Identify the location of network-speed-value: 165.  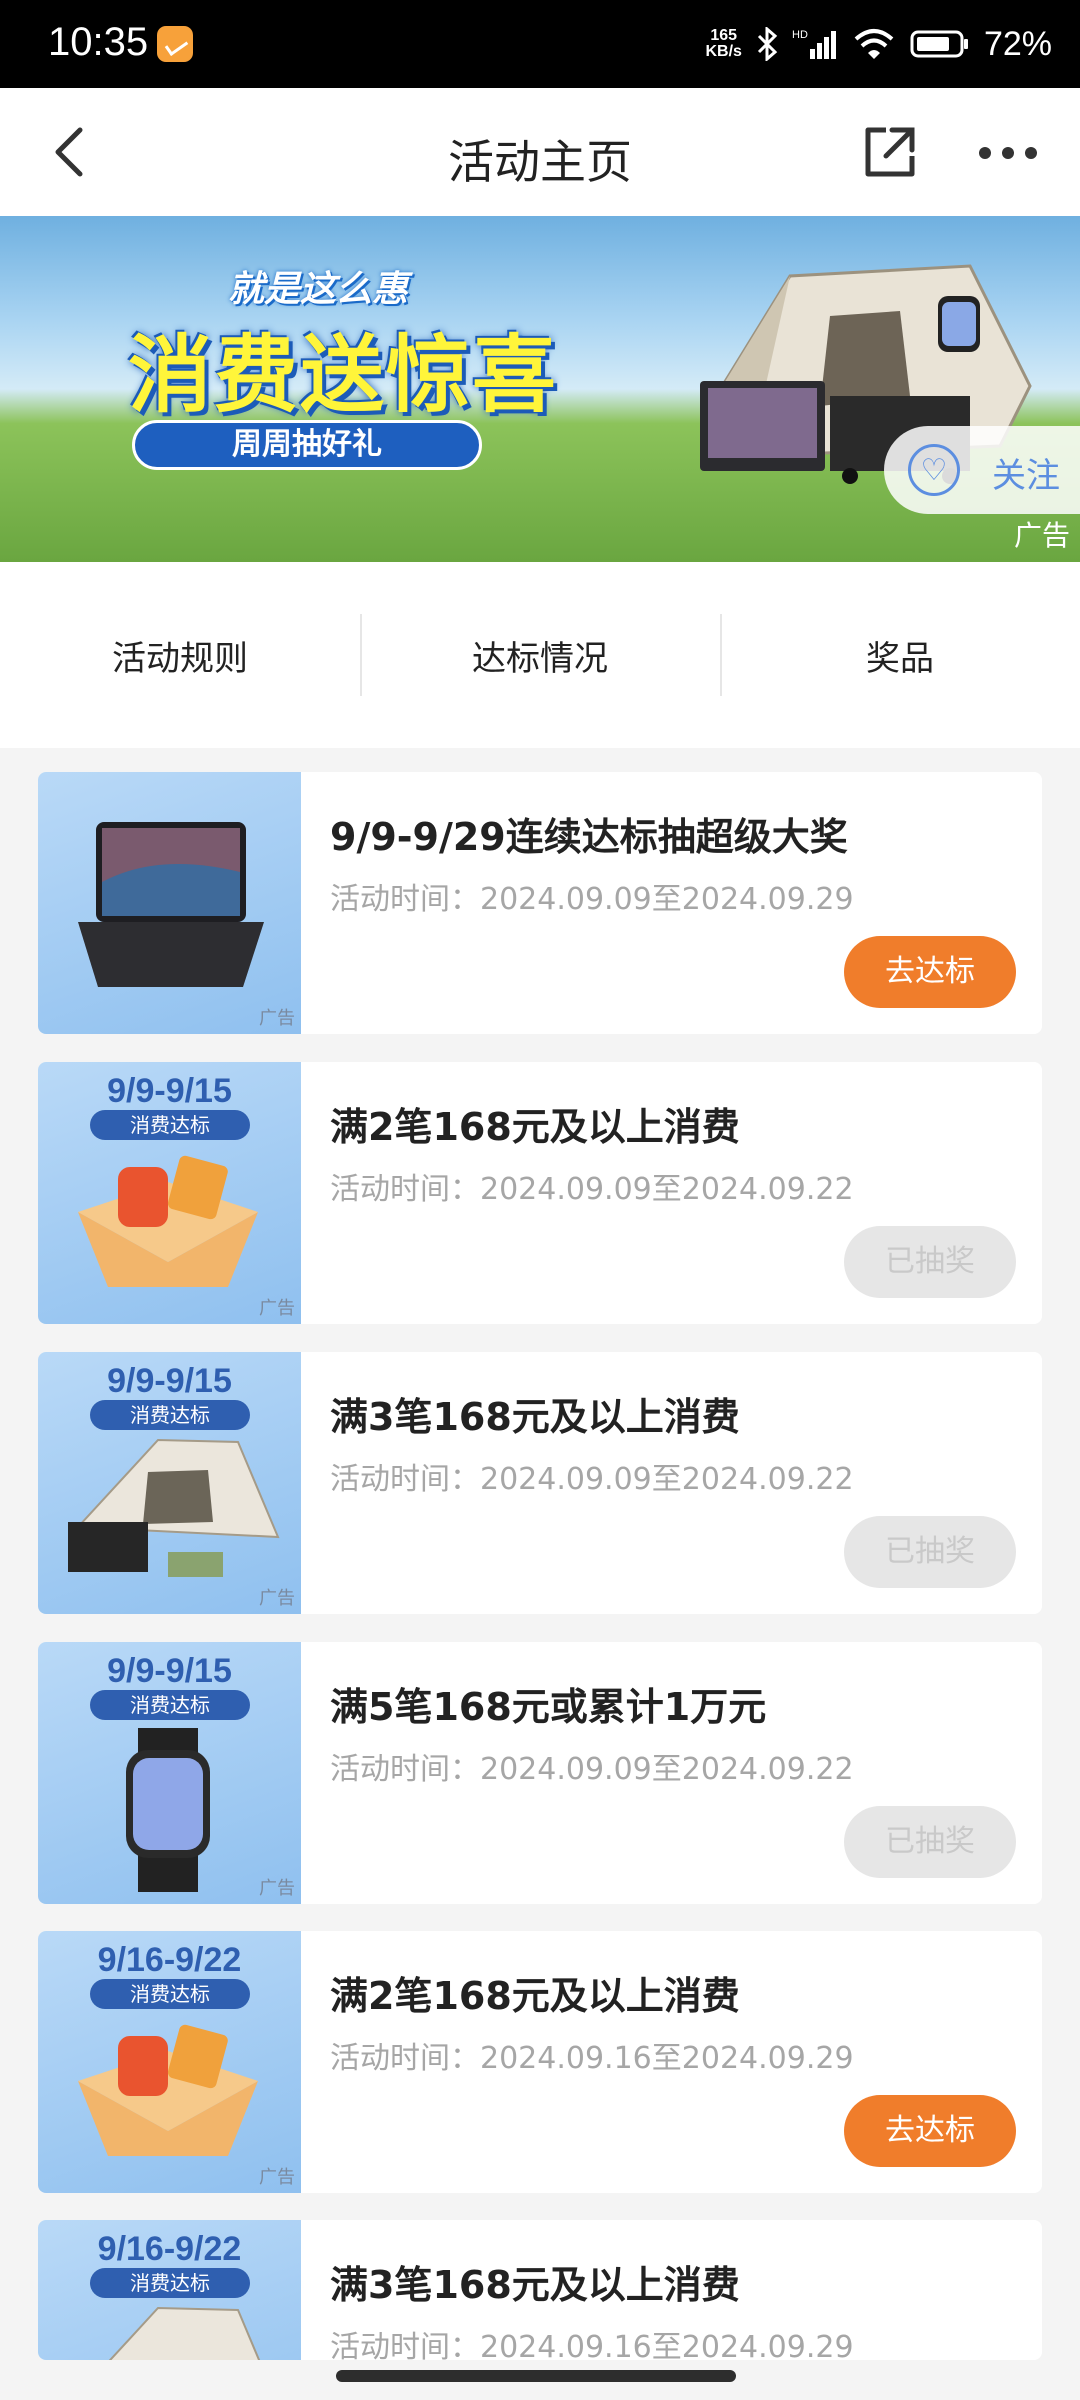
(724, 35).